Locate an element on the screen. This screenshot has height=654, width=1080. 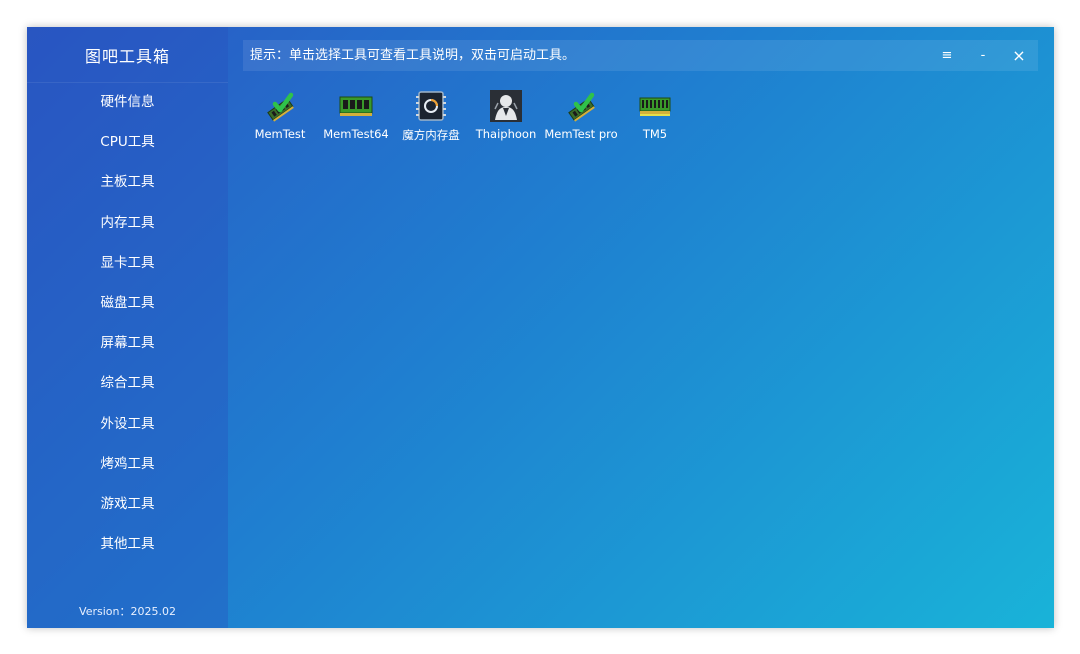
sidebar-item-other-tools: 其他工具 is located at coordinates (127, 549).